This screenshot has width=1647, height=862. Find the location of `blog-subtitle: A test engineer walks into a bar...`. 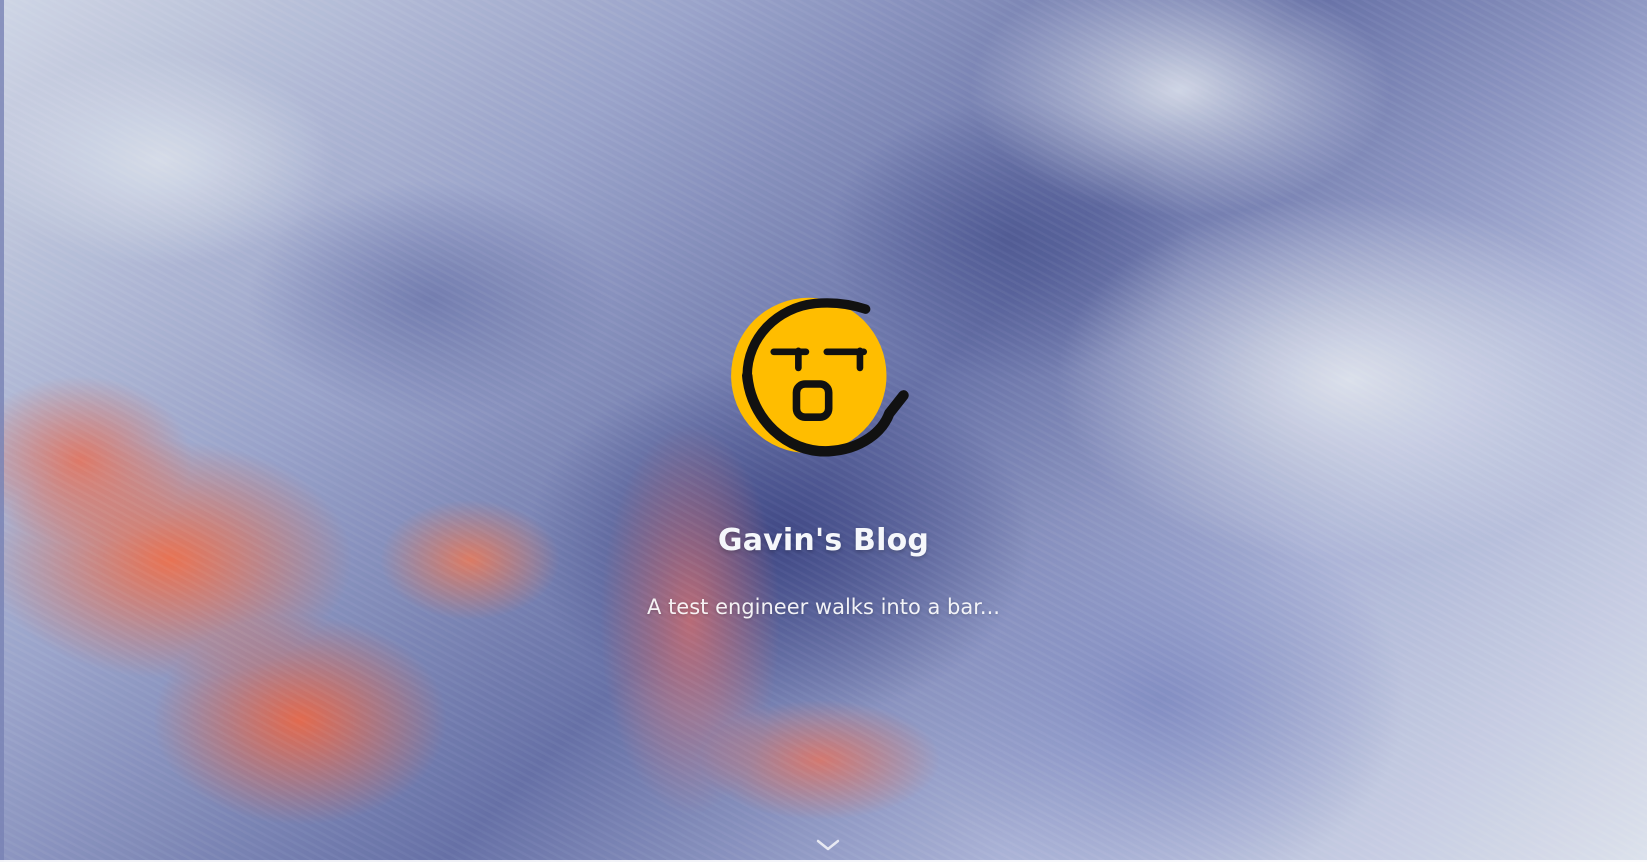

blog-subtitle: A test engineer walks into a bar... is located at coordinates (823, 607).